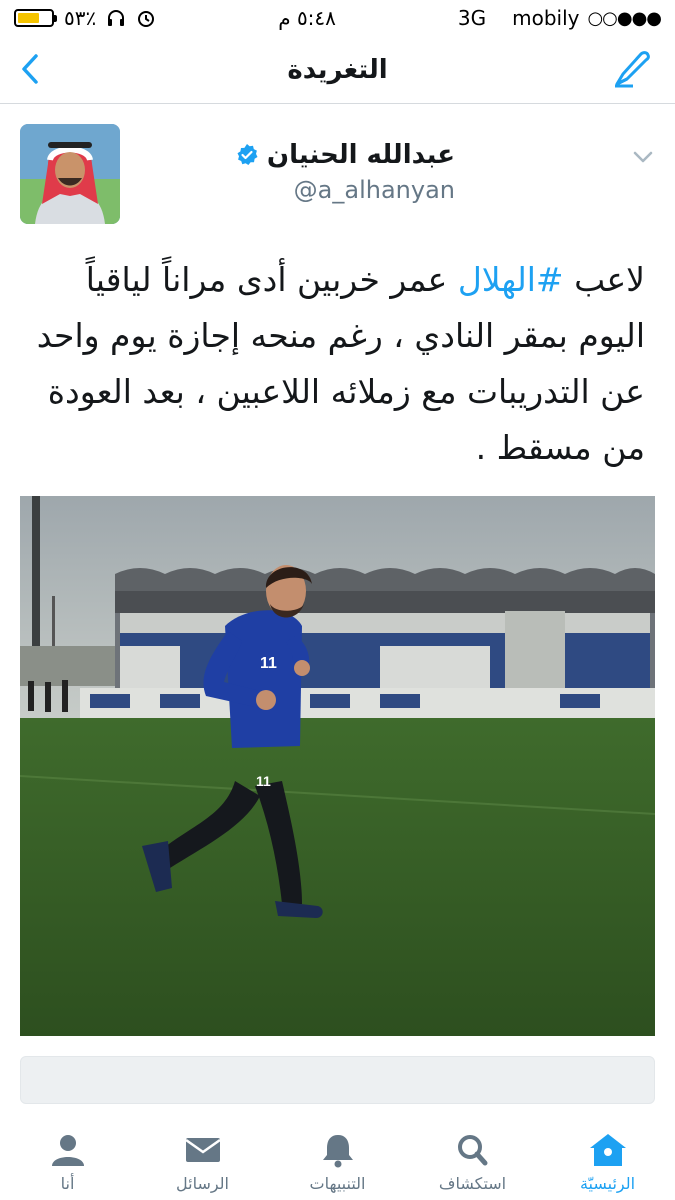 This screenshot has height=1200, width=675. Describe the element at coordinates (290, 172) in the screenshot. I see `tweet-author: عبدالله الحنيان @a_alhanyan` at that location.